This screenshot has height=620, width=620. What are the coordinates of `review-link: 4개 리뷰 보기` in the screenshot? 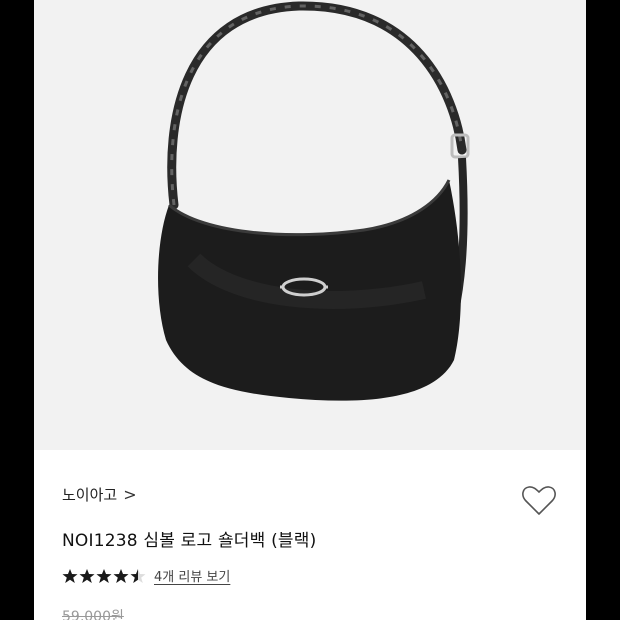 It's located at (192, 575).